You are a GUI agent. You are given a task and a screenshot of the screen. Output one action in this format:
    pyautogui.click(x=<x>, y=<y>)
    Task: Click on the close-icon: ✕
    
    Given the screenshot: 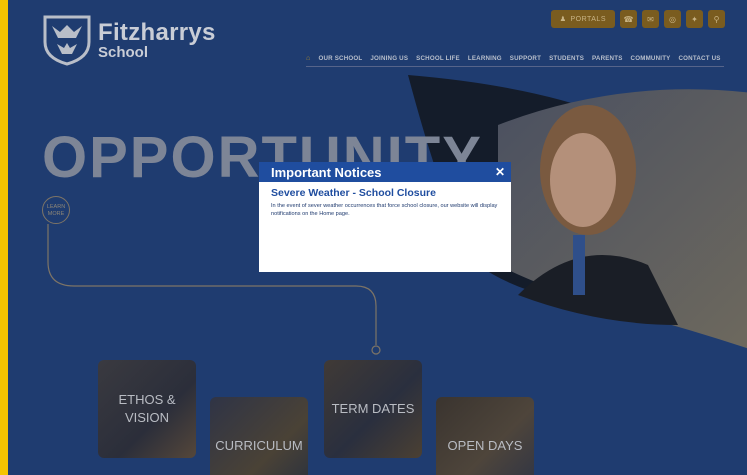 What is the action you would take?
    pyautogui.click(x=500, y=172)
    